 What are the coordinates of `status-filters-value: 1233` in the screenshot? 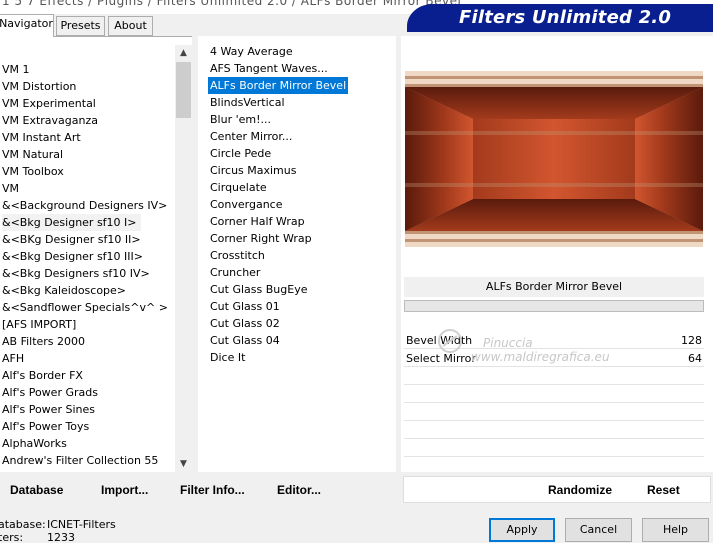 It's located at (61, 537).